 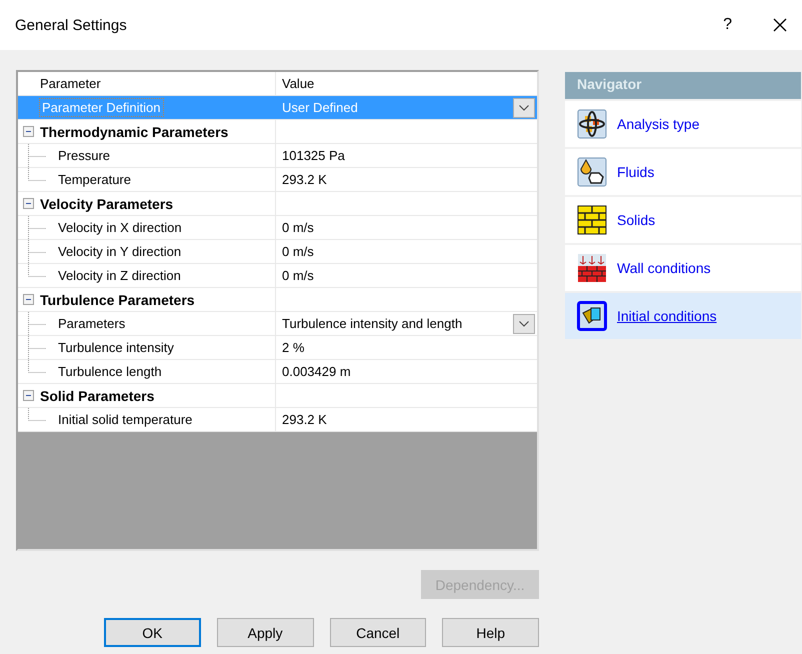 I want to click on group-label: Velocity Parameters, so click(x=107, y=204).